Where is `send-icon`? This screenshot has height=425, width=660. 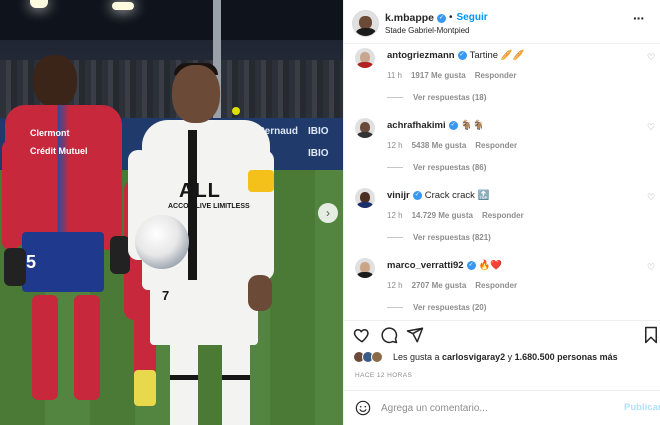
send-icon is located at coordinates (415, 335).